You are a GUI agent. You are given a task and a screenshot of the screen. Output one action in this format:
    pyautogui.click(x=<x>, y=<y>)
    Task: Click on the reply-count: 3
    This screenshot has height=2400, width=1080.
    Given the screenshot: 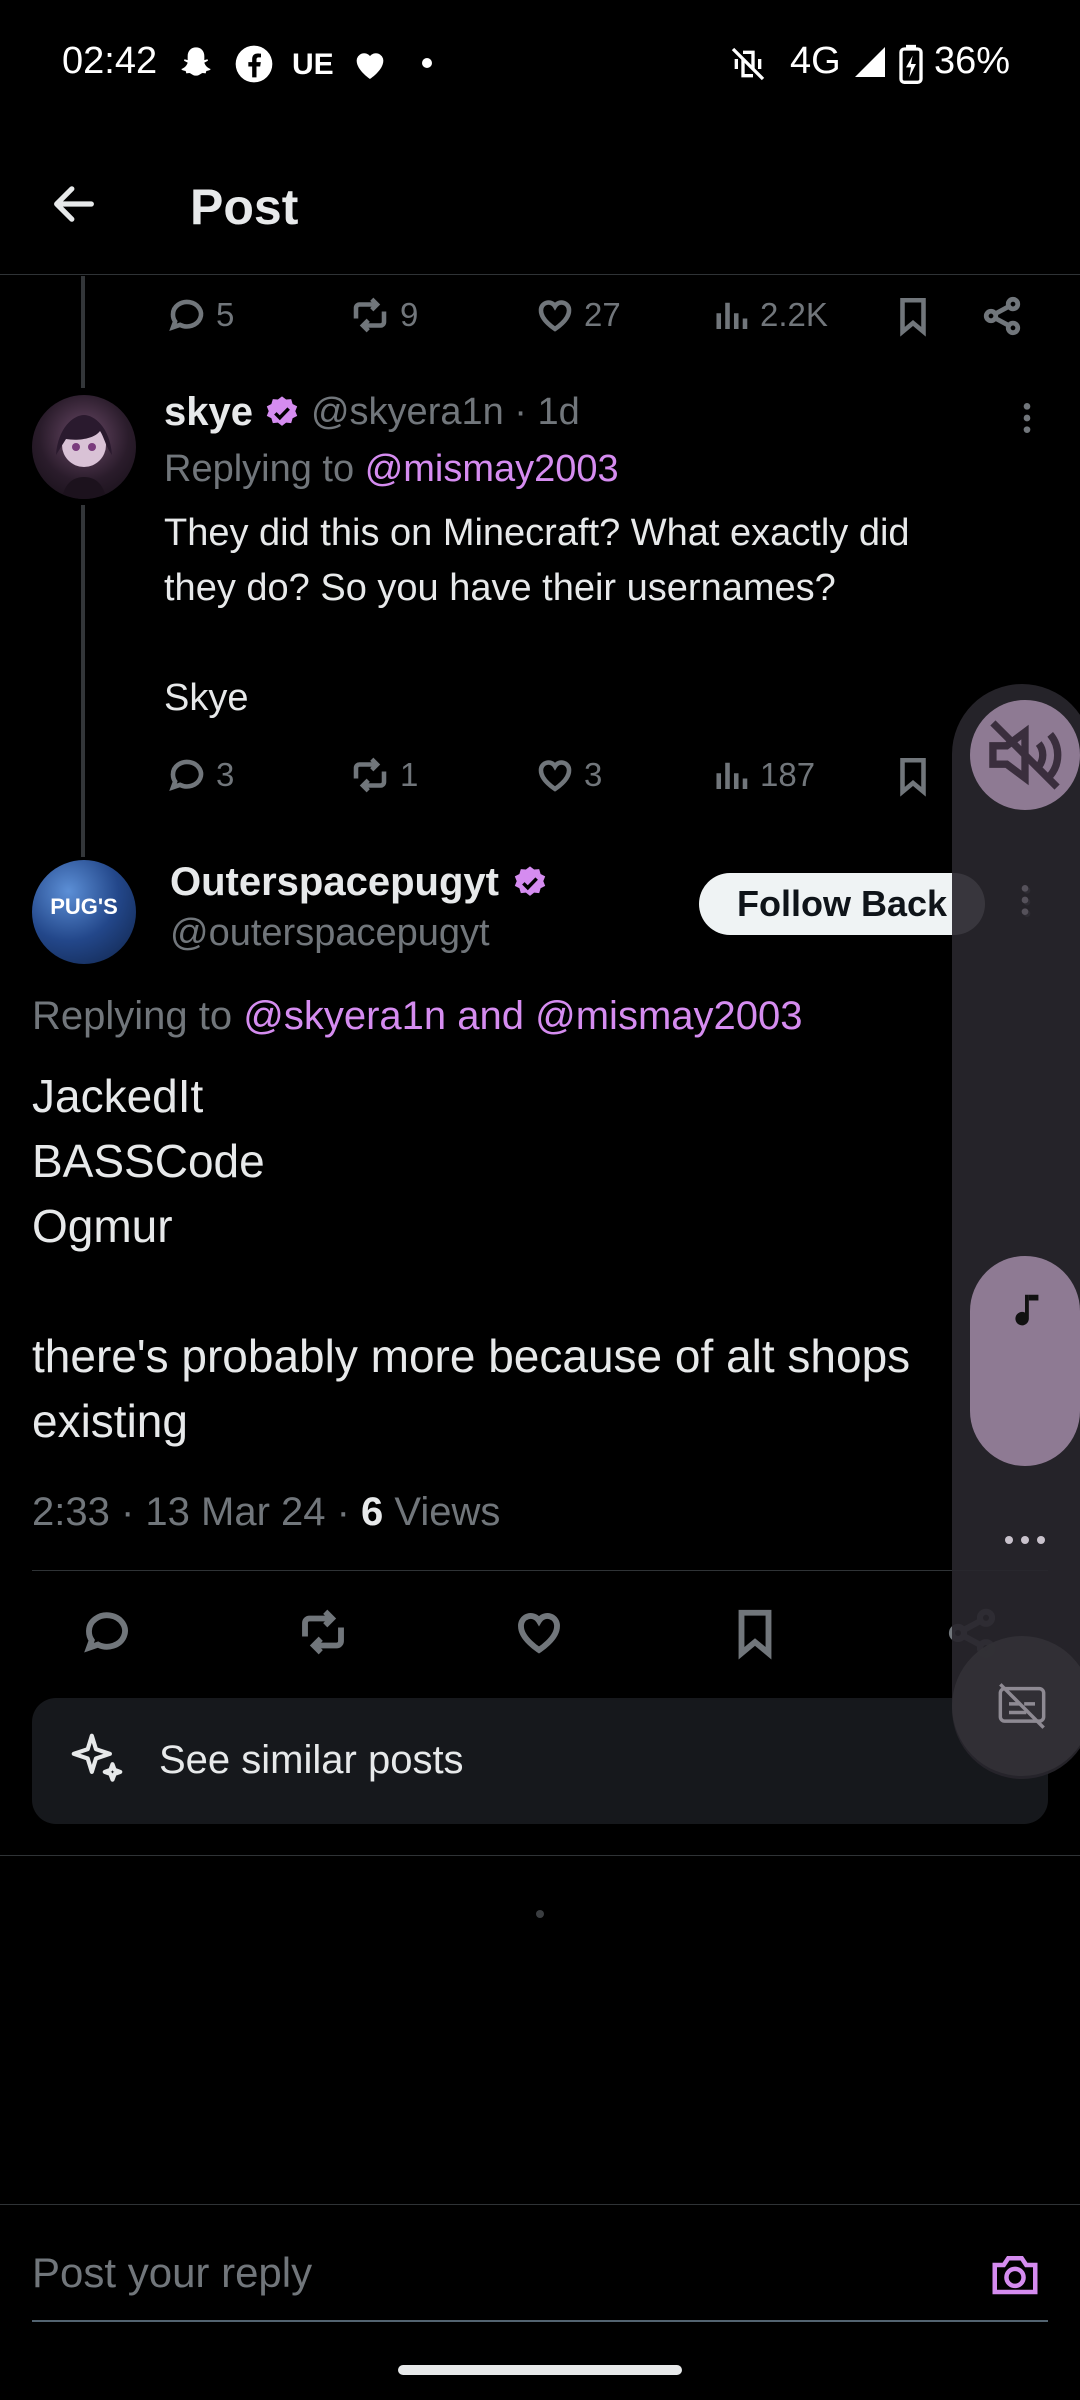 What is the action you would take?
    pyautogui.click(x=225, y=774)
    